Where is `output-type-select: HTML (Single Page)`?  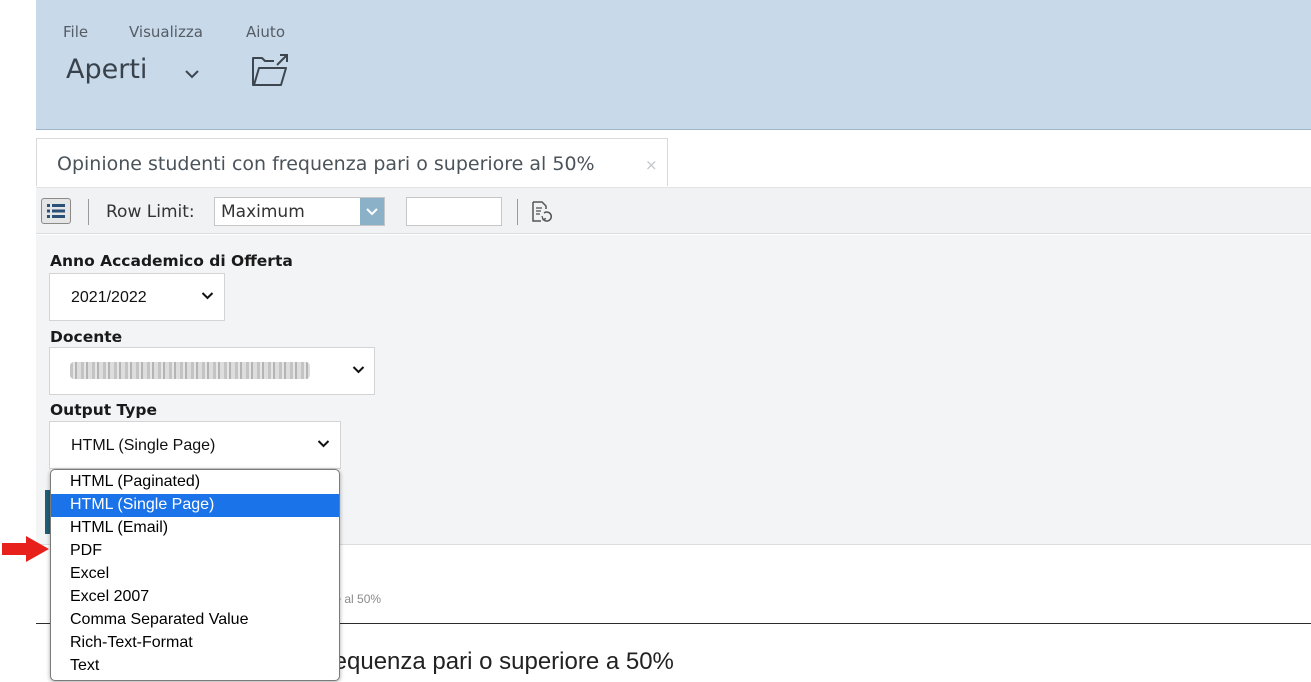
output-type-select: HTML (Single Page) is located at coordinates (195, 445).